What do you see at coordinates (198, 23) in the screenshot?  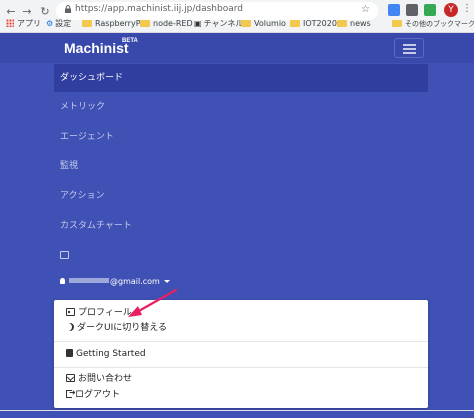 I see `tv-icon: ▣` at bounding box center [198, 23].